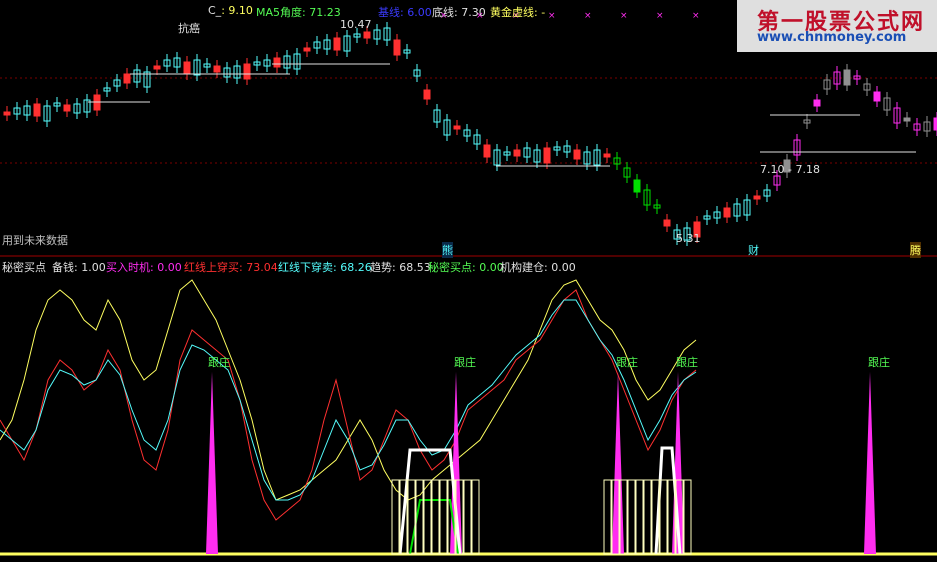 The image size is (937, 562). Describe the element at coordinates (400, 267) in the screenshot. I see `trend-value: 趋势: 68.53` at that location.